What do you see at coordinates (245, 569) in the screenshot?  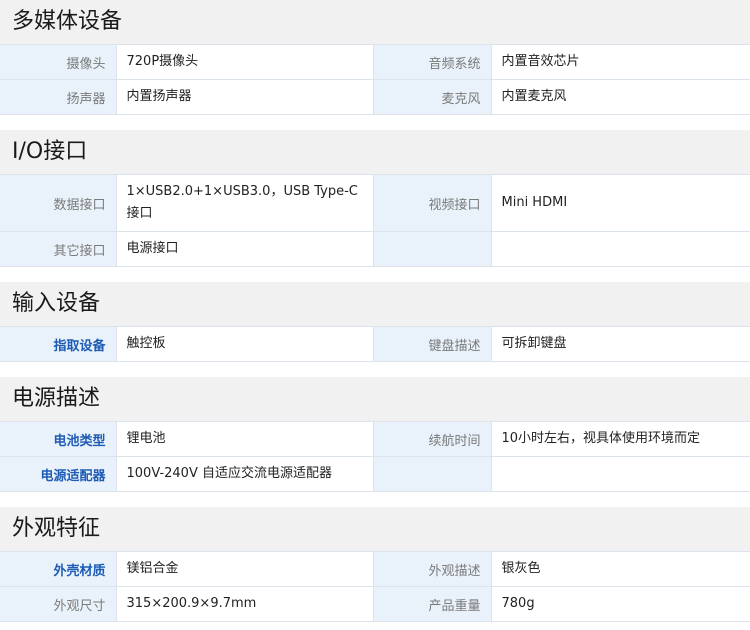 I see `spec-value: 镁铝合金` at bounding box center [245, 569].